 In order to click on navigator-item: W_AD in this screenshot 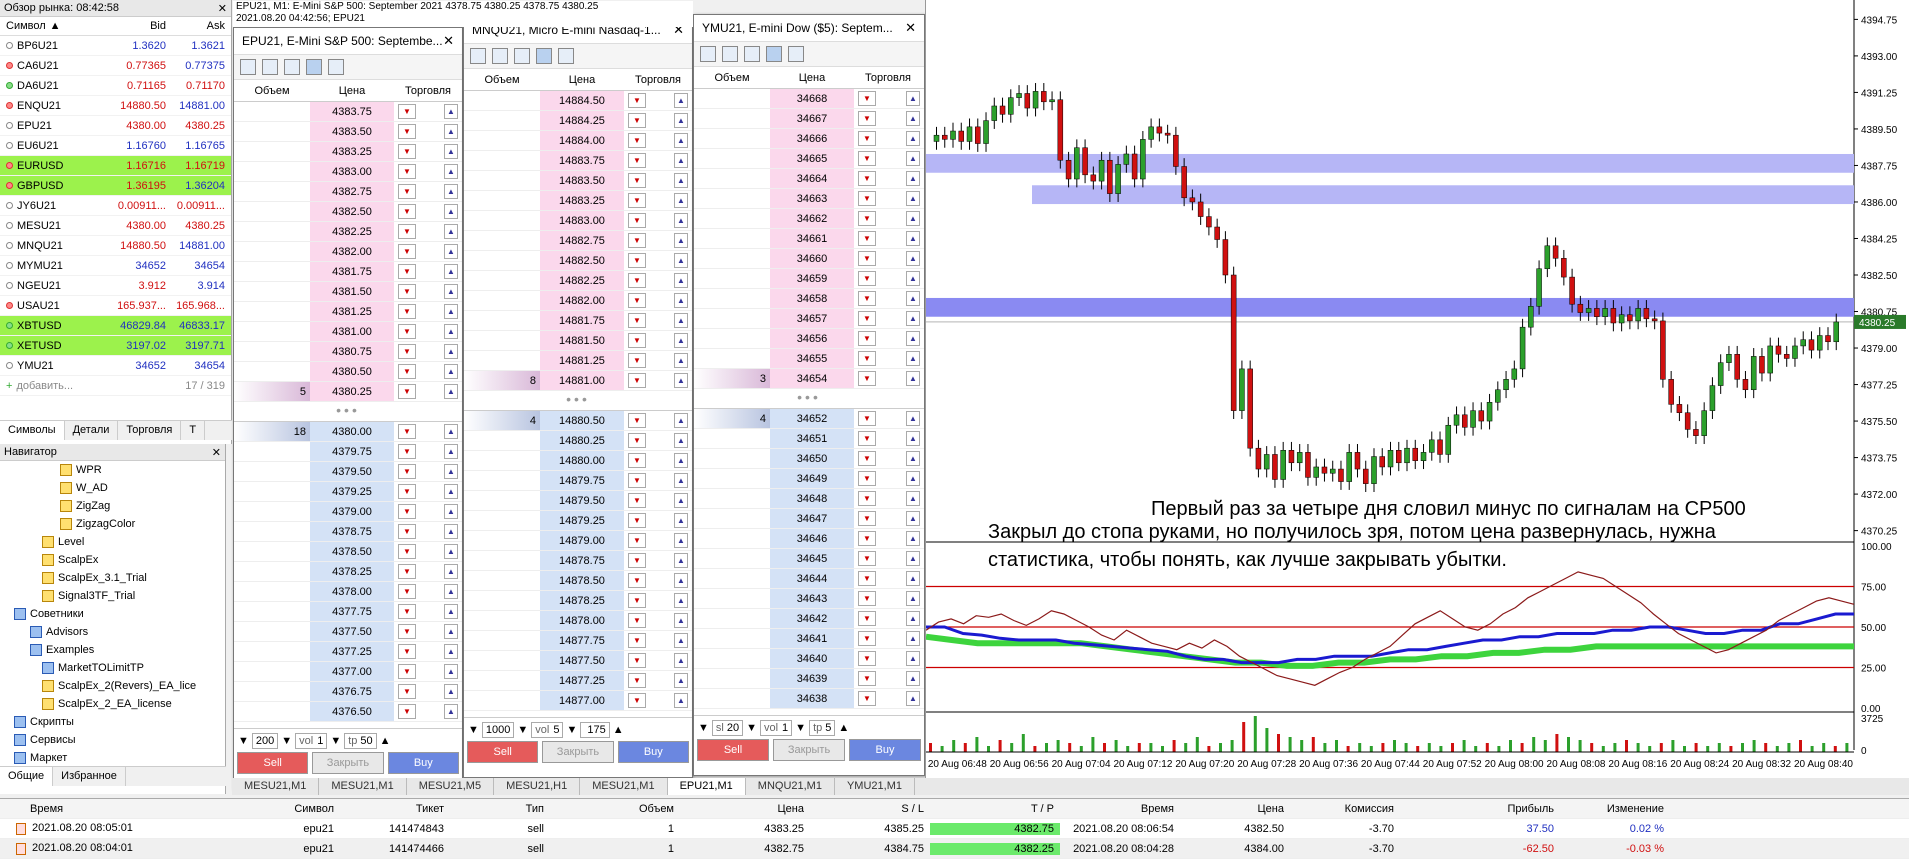, I will do `click(112, 488)`.